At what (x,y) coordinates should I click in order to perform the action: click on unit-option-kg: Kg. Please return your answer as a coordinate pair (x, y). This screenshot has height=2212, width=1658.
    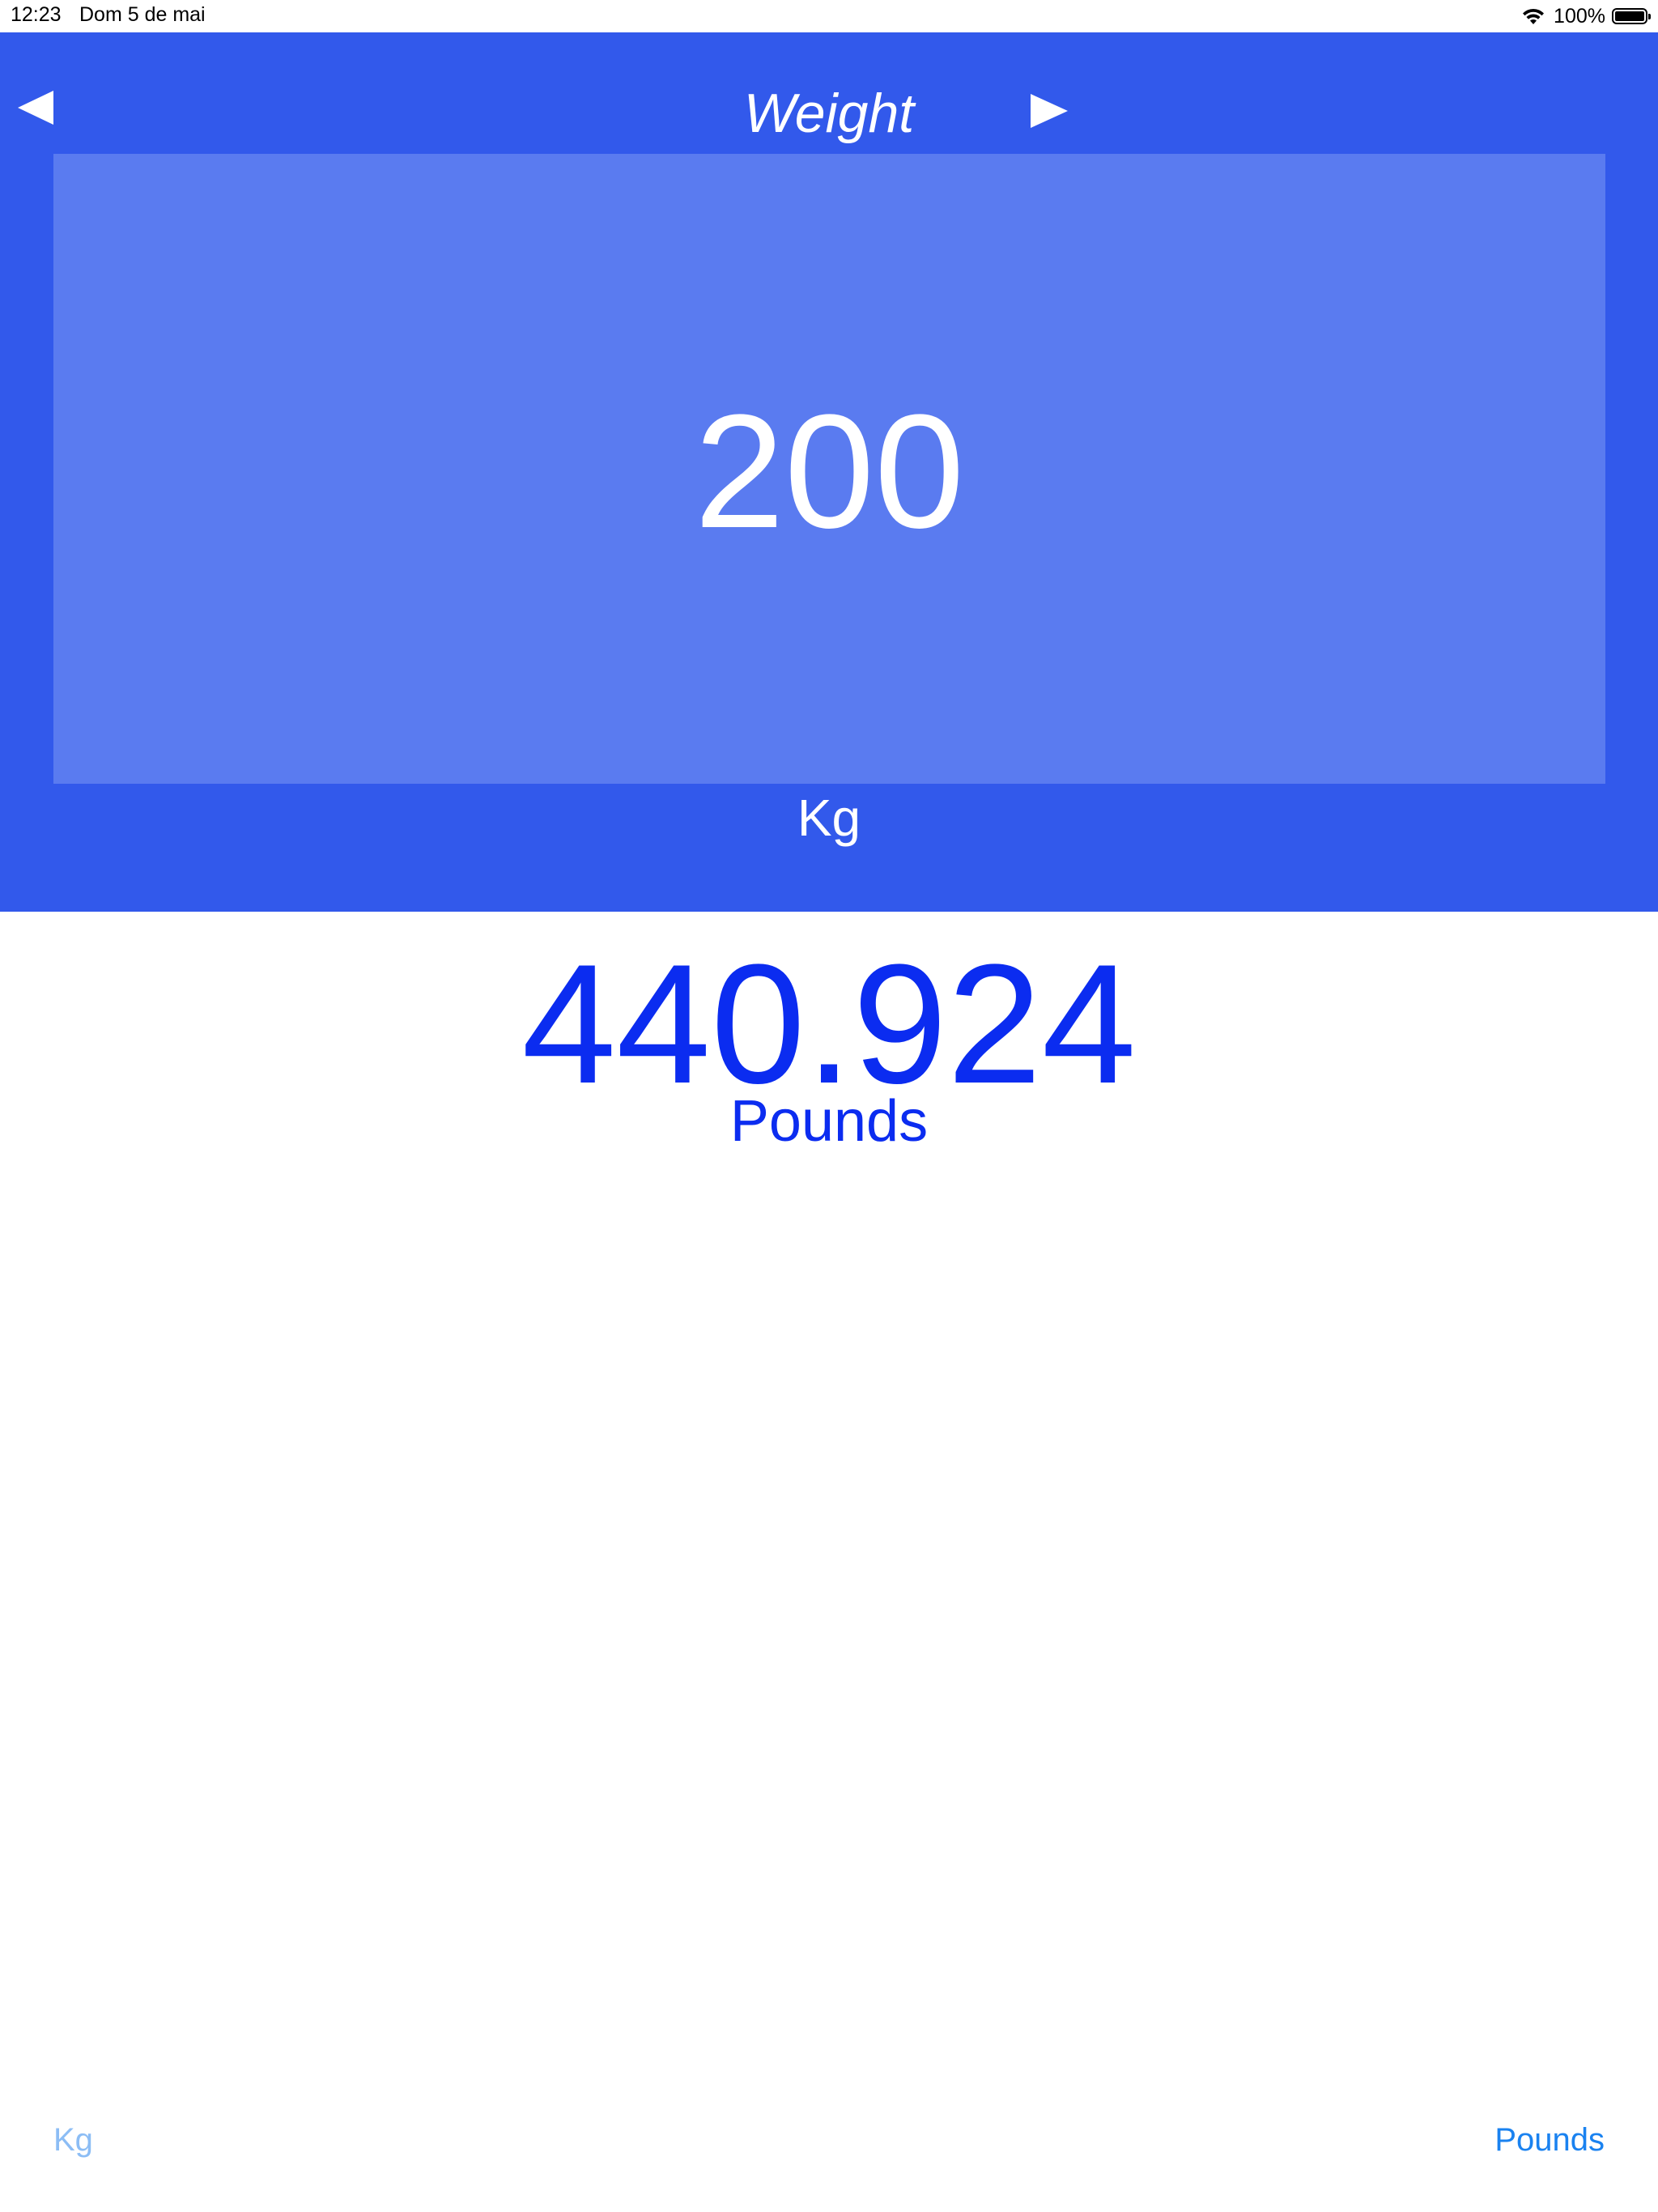
    Looking at the image, I should click on (73, 2140).